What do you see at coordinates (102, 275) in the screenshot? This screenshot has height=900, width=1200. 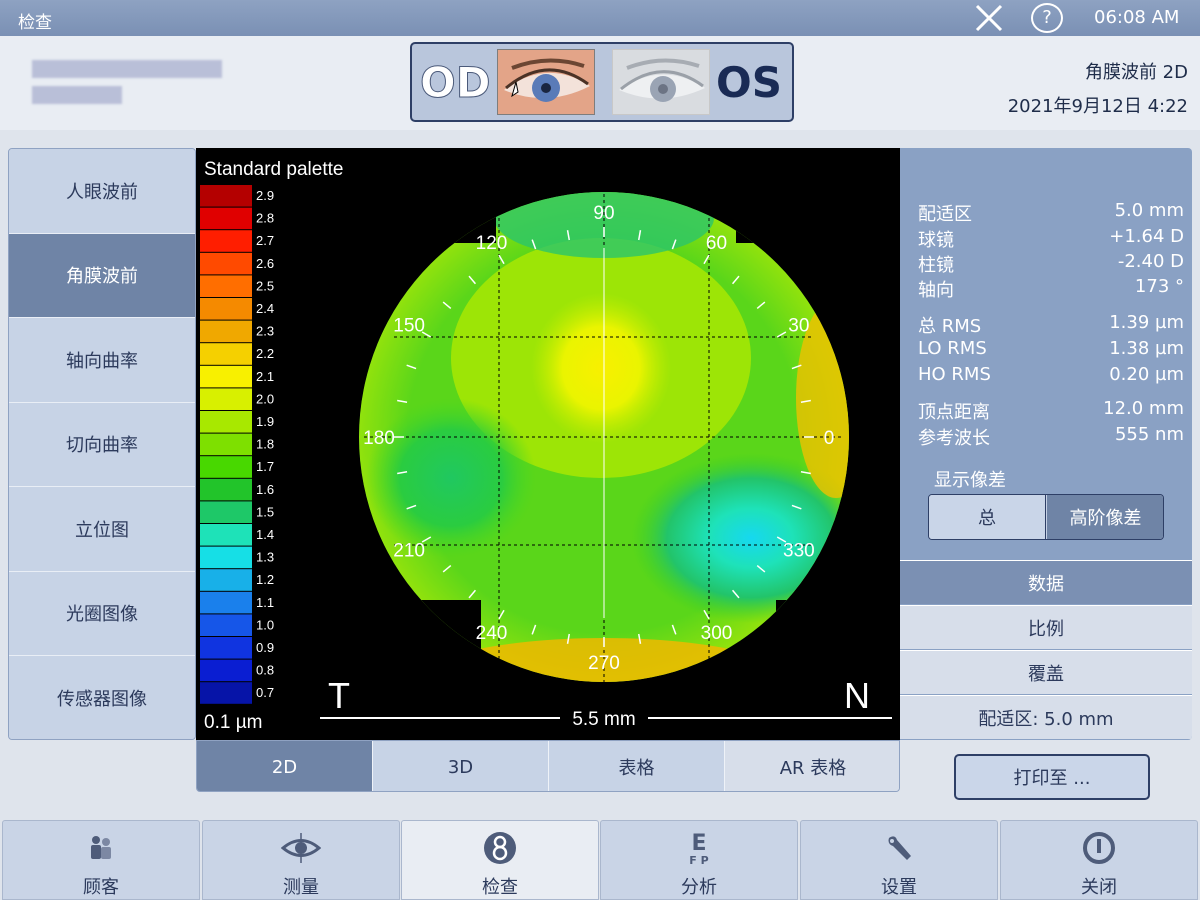 I see `nav-corneal-wavefront: 角膜波前` at bounding box center [102, 275].